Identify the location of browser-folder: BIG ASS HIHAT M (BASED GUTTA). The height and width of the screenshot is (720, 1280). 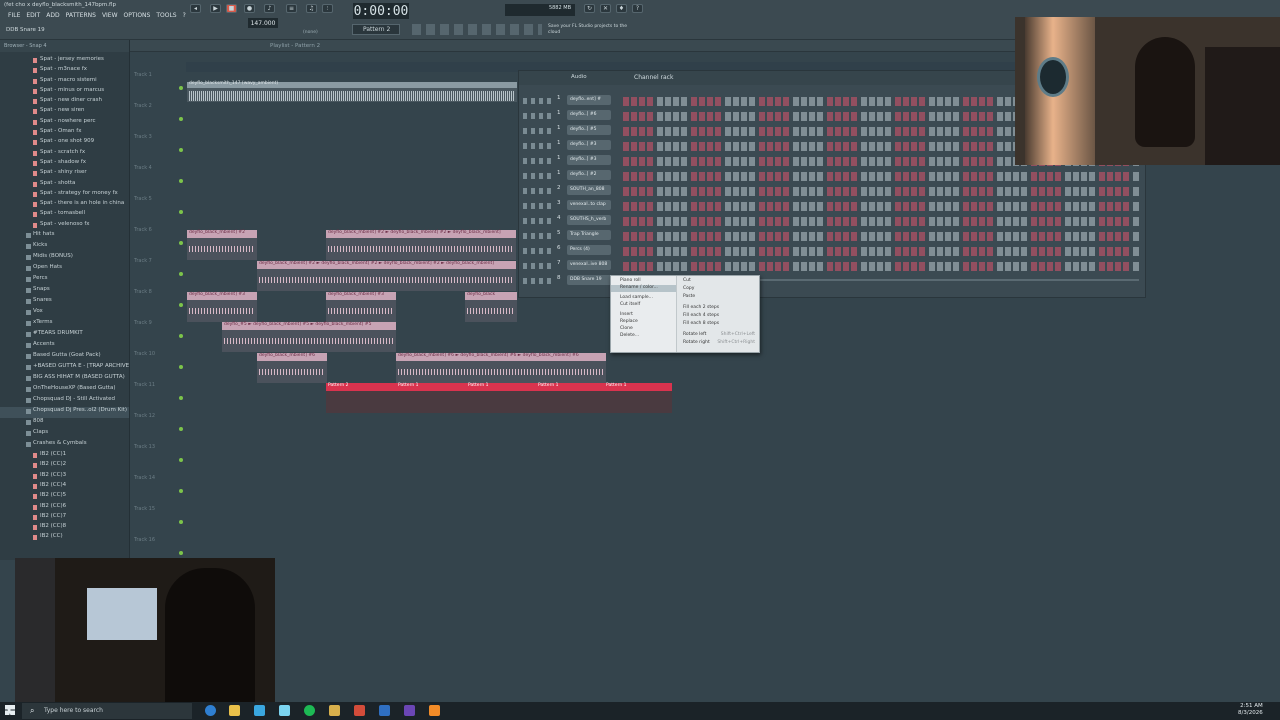
(64, 379).